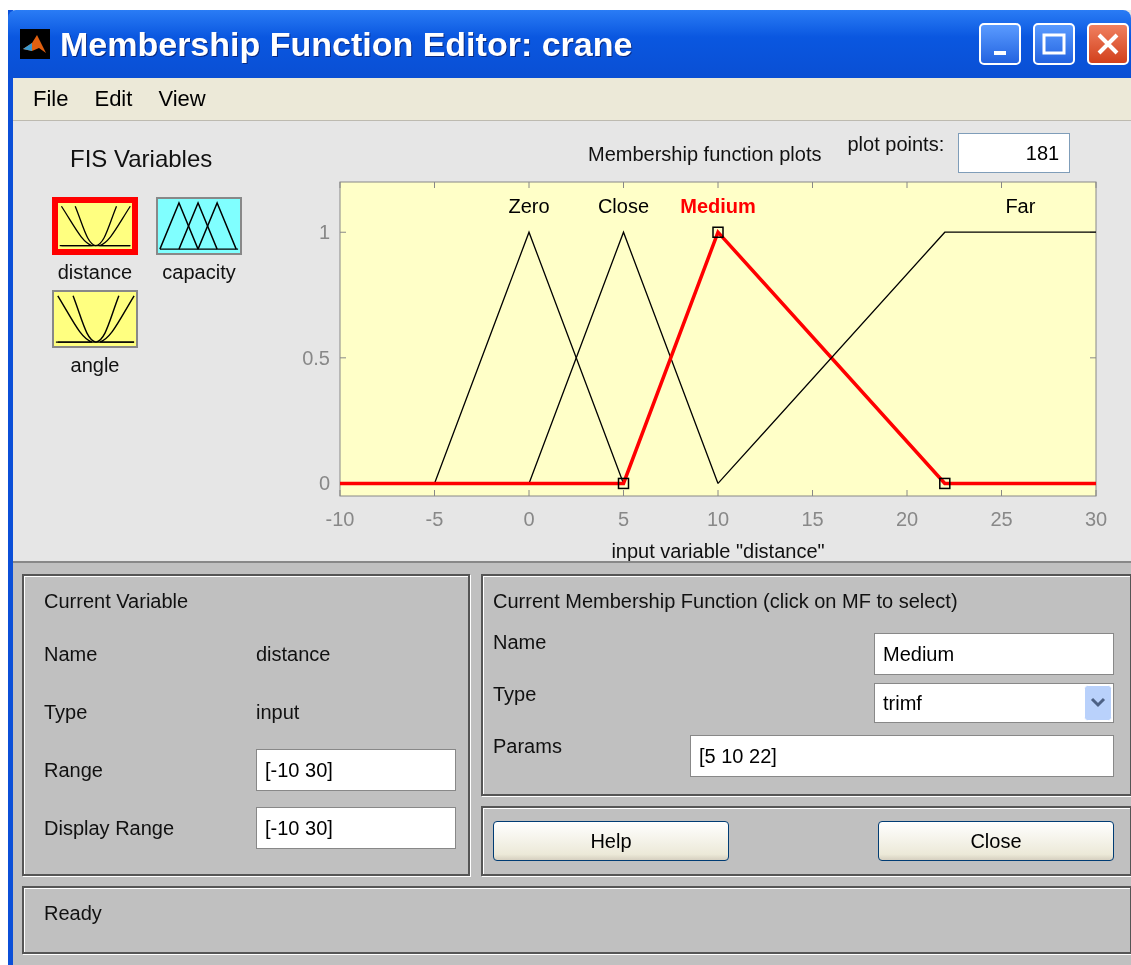 The height and width of the screenshot is (965, 1131). What do you see at coordinates (527, 746) in the screenshot?
I see `field-label: Params` at bounding box center [527, 746].